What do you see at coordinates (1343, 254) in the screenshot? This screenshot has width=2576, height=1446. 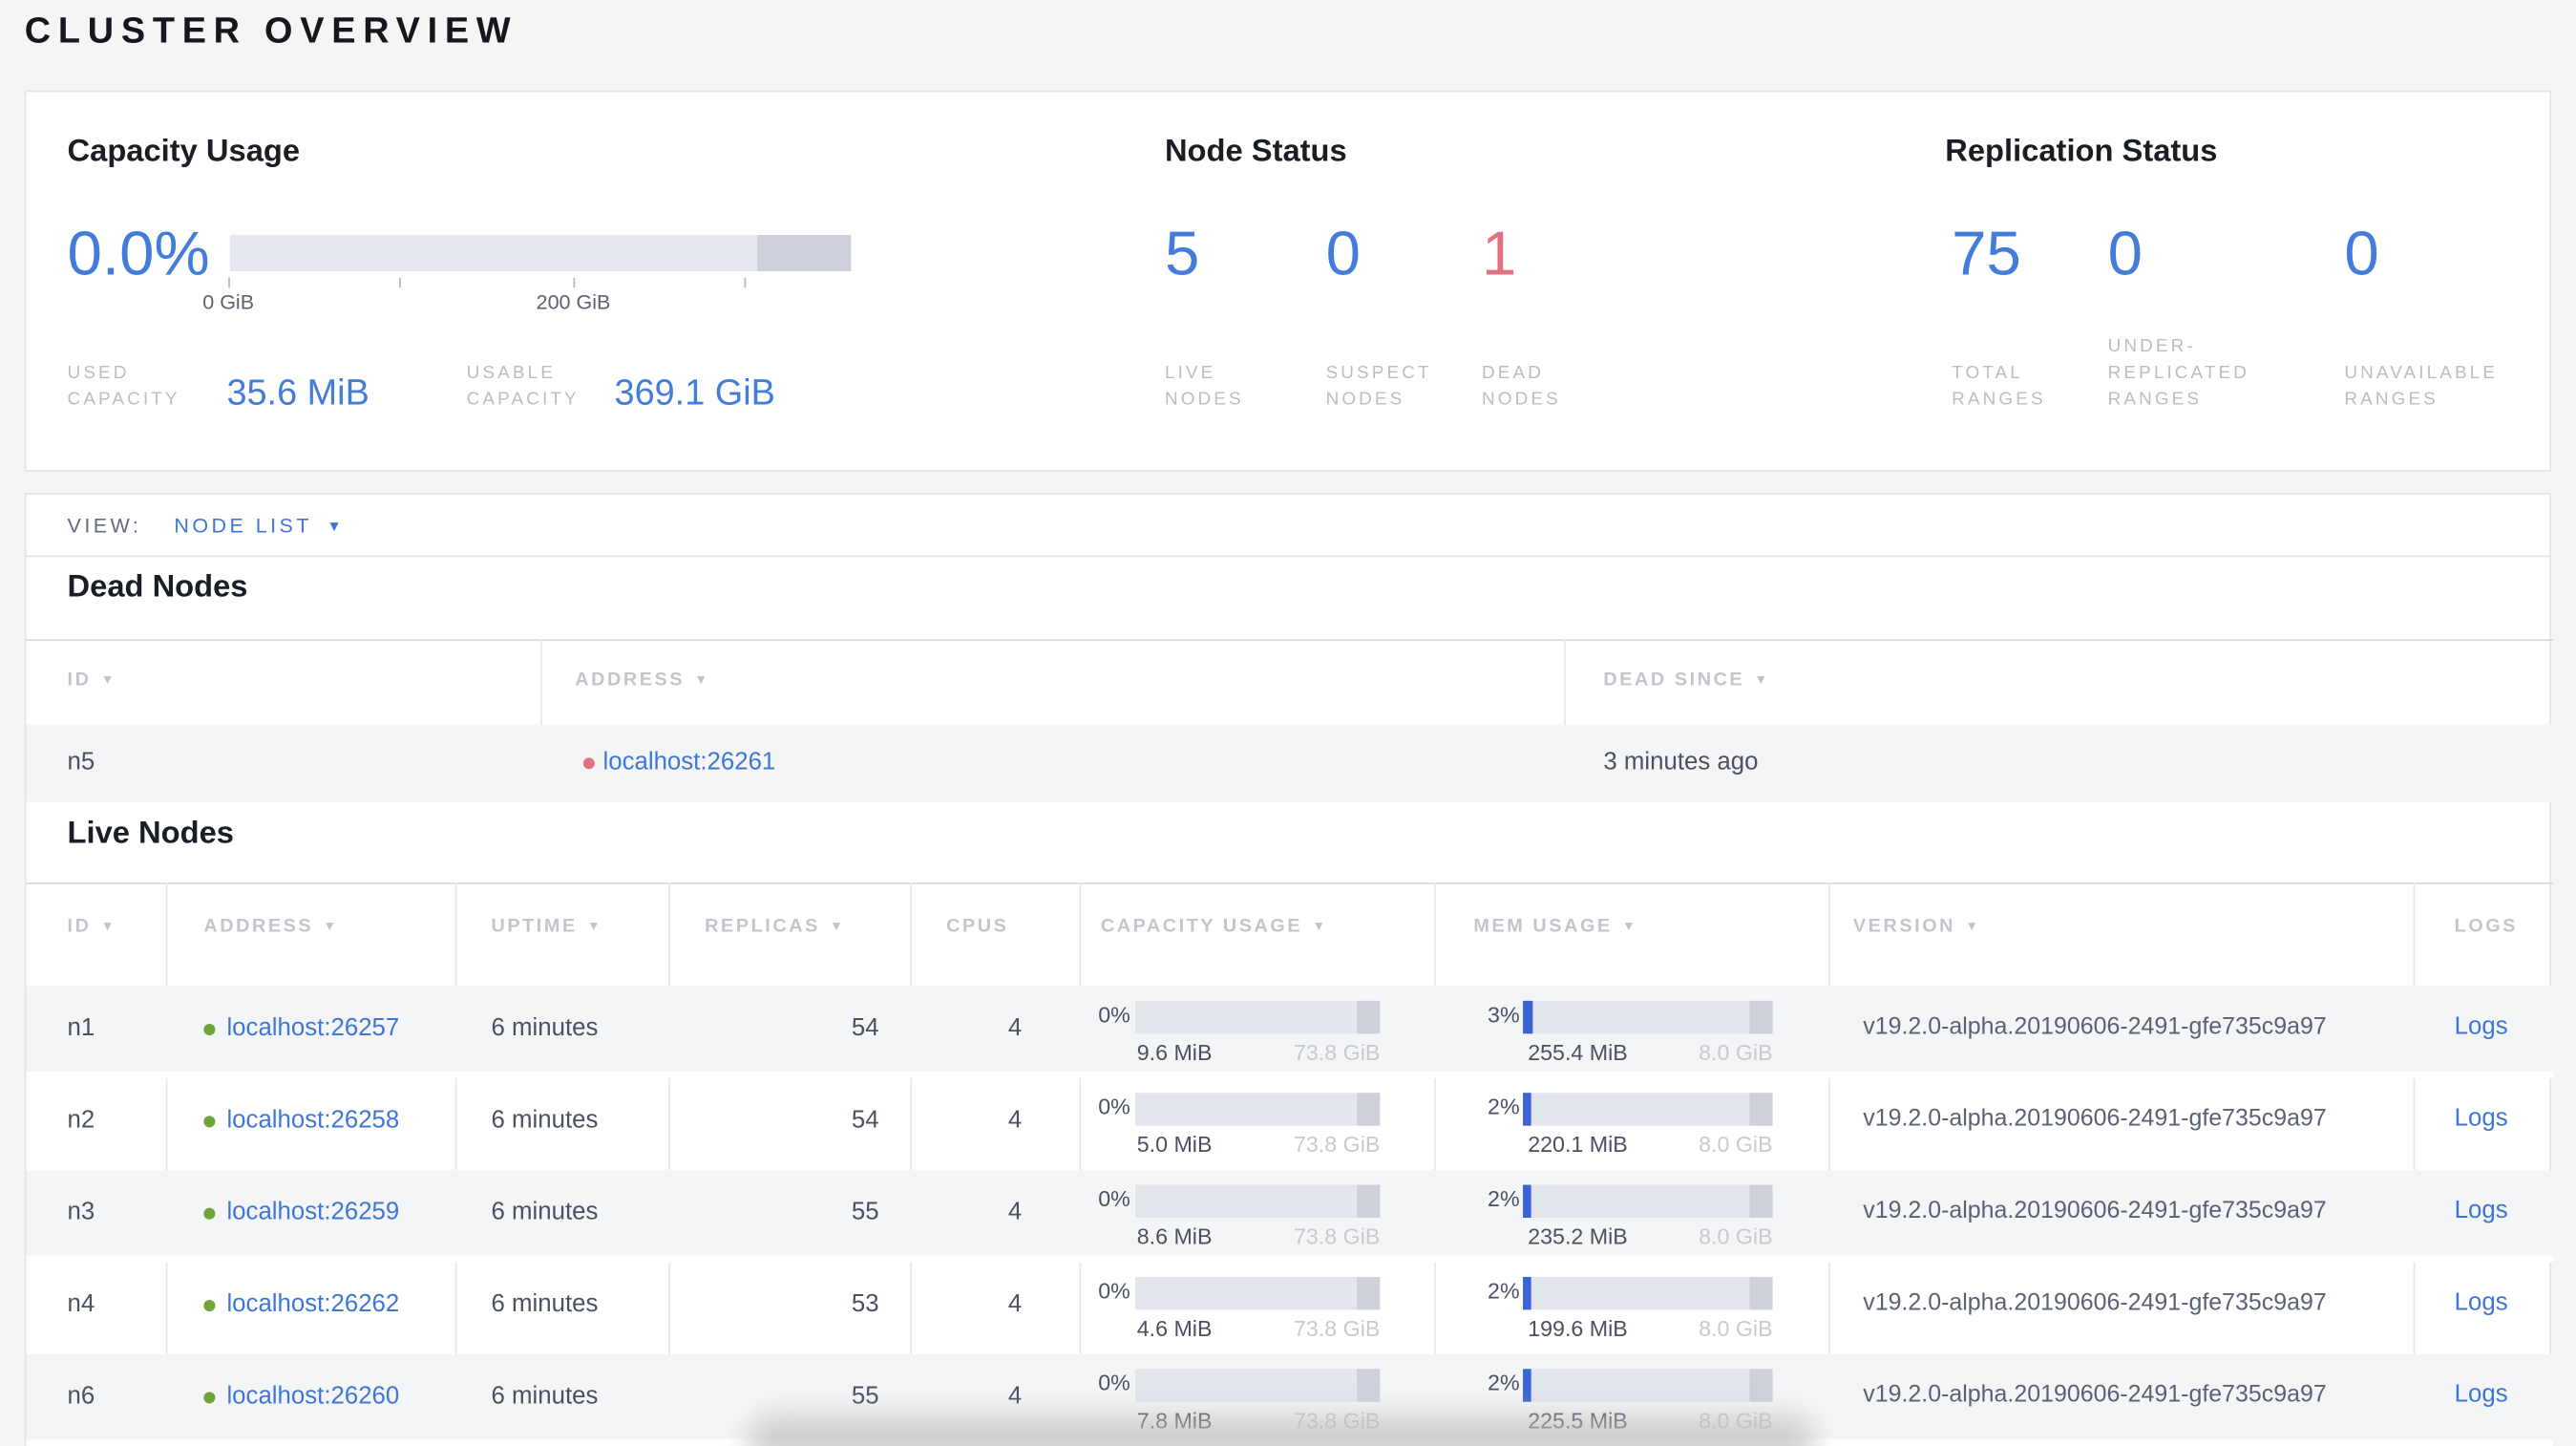 I see `suspect-nodes-stat: 0` at bounding box center [1343, 254].